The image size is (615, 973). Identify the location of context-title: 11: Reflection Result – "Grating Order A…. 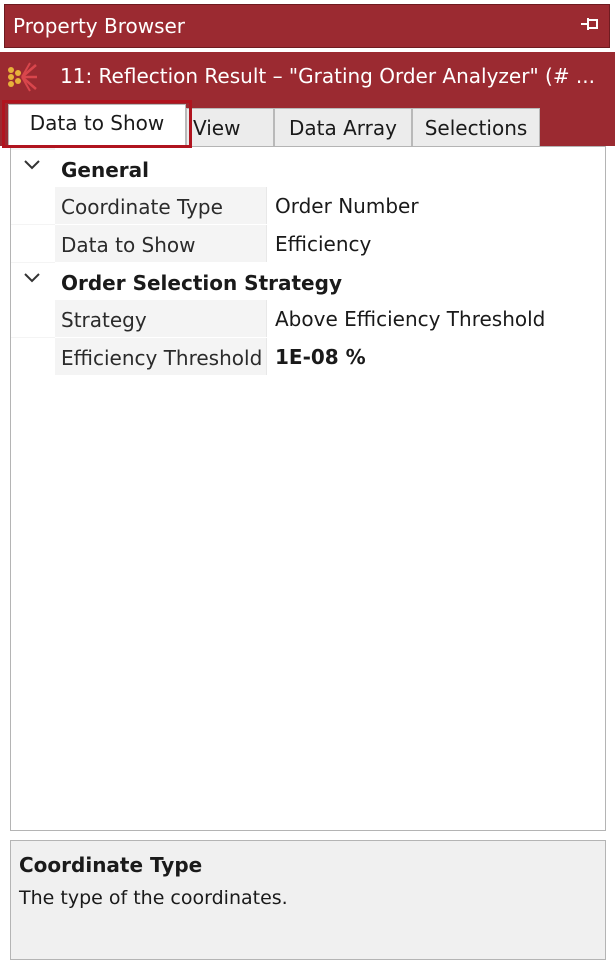
(327, 76).